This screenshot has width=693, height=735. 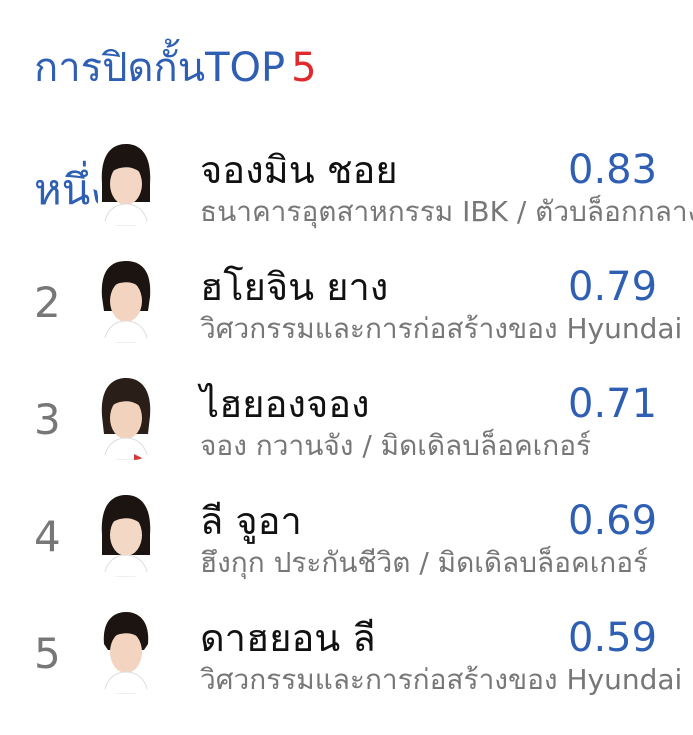 What do you see at coordinates (613, 170) in the screenshot?
I see `player-score: 0.83` at bounding box center [613, 170].